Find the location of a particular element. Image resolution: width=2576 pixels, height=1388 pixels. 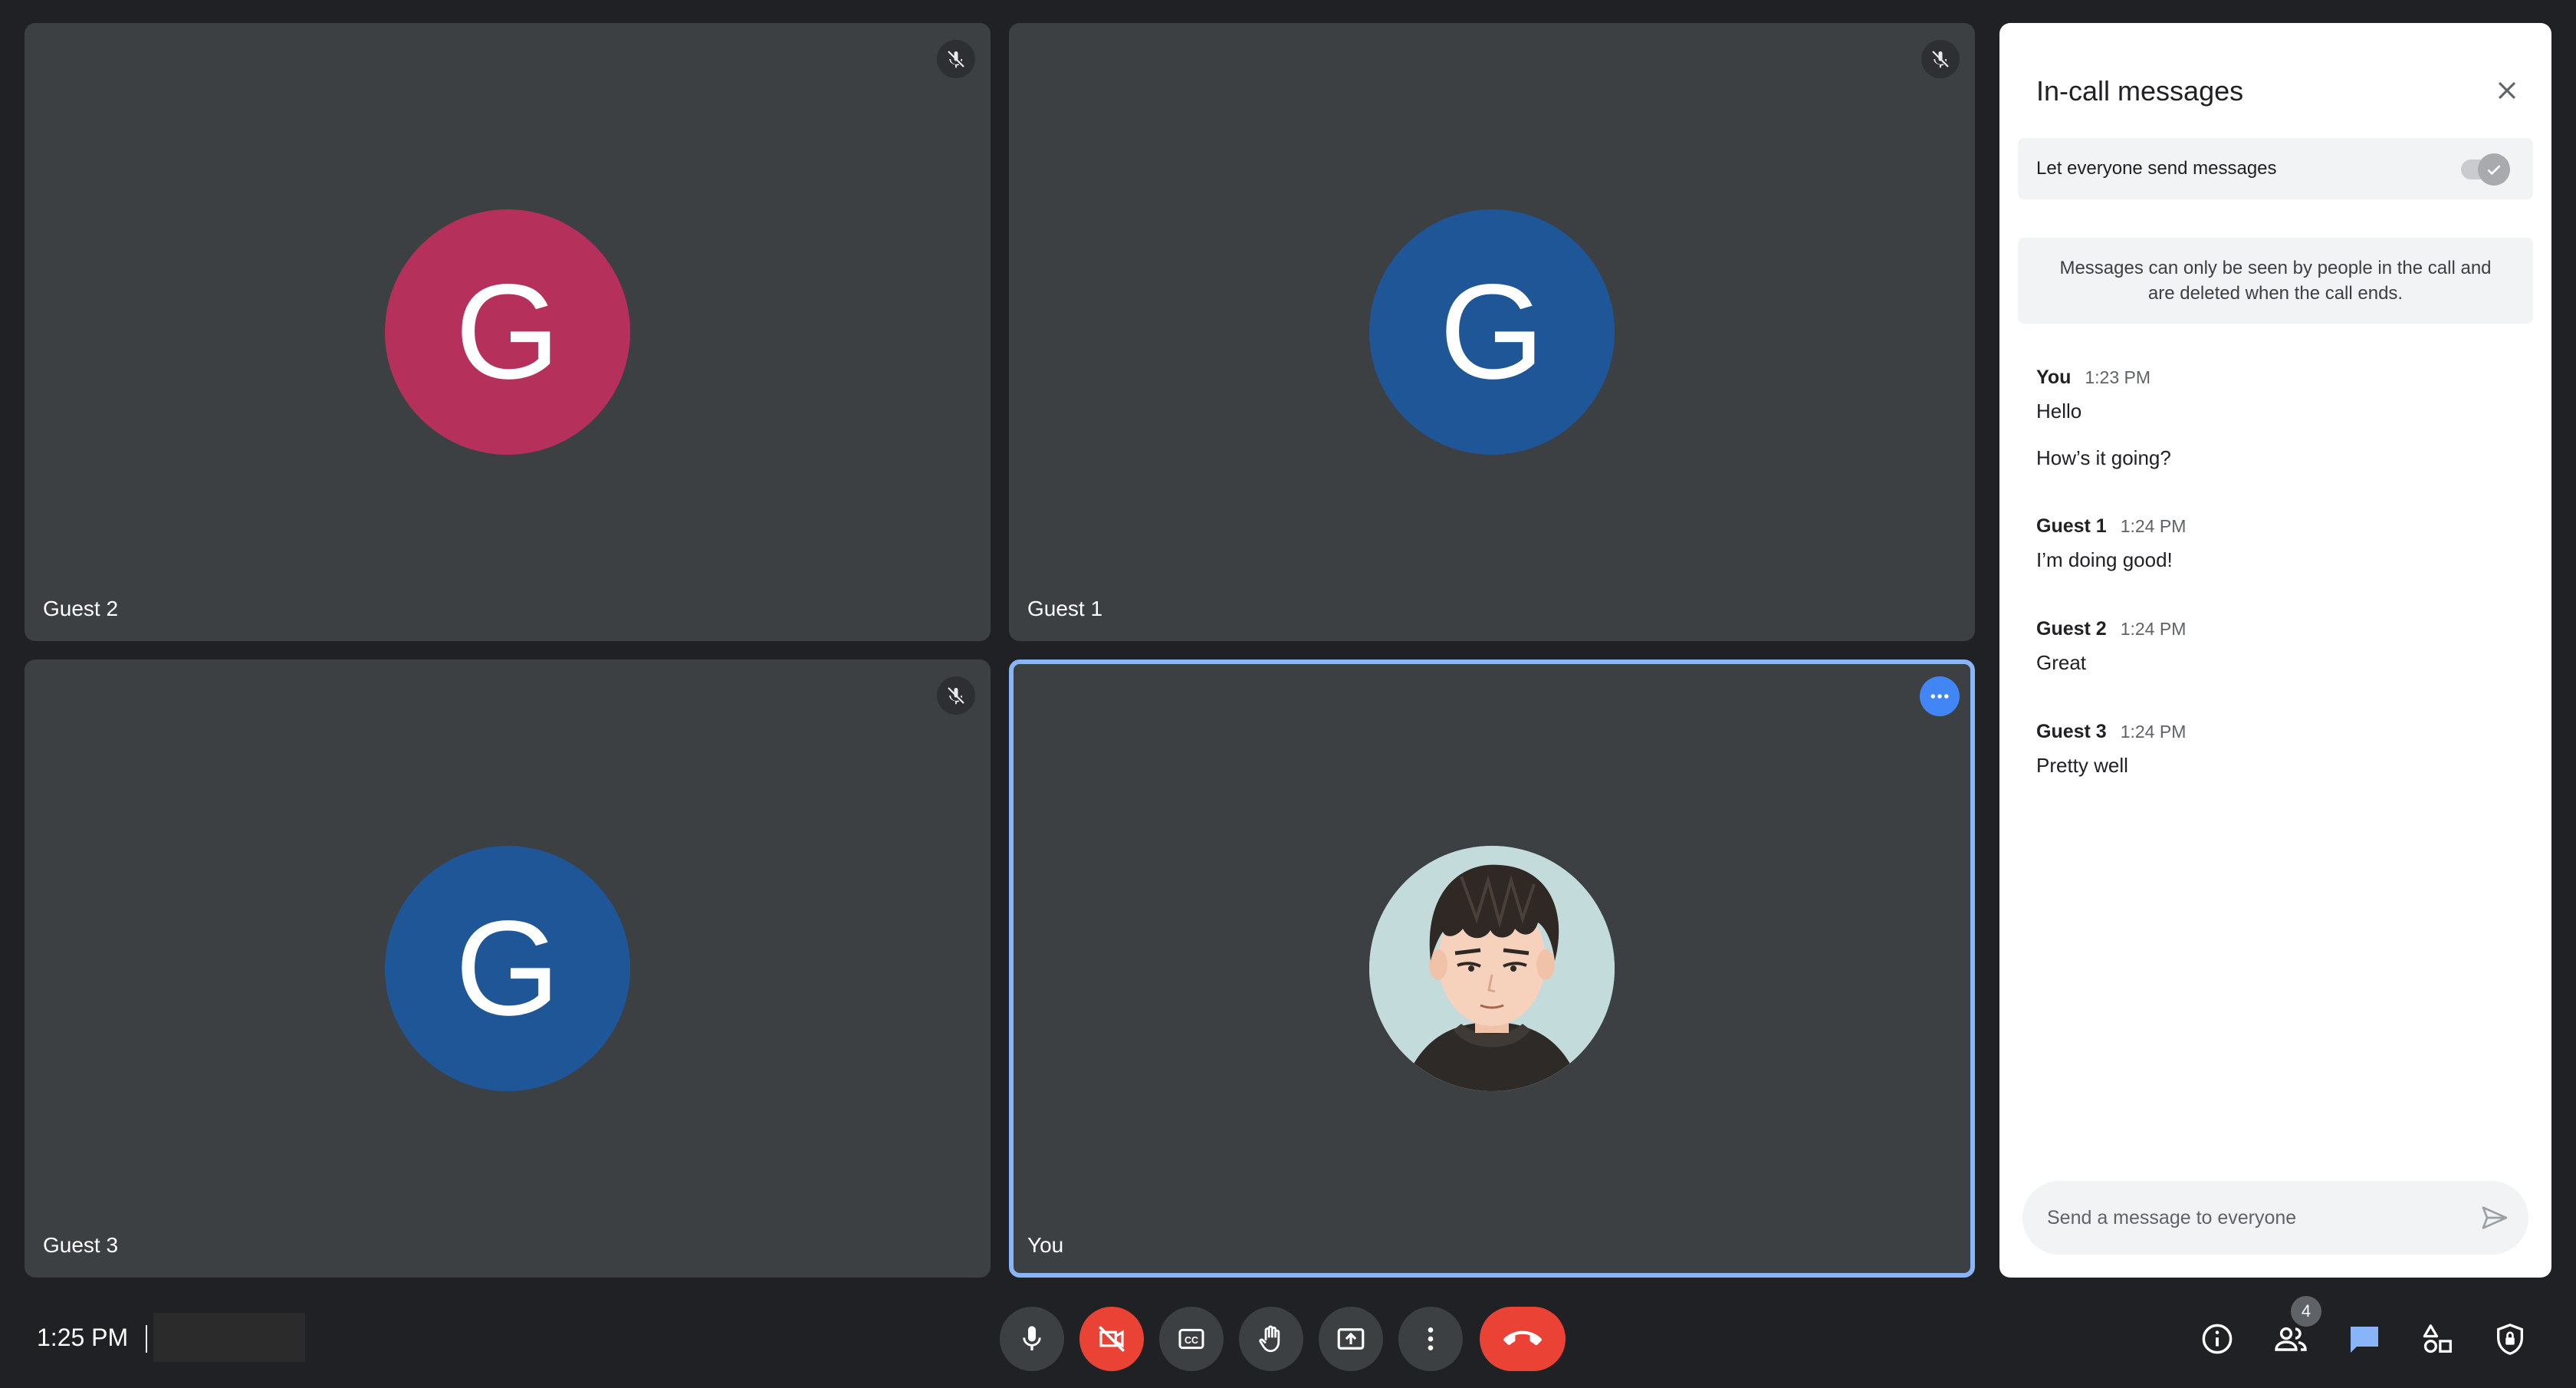

message-header: Guest 2 1:24 PM is located at coordinates (2111, 629).